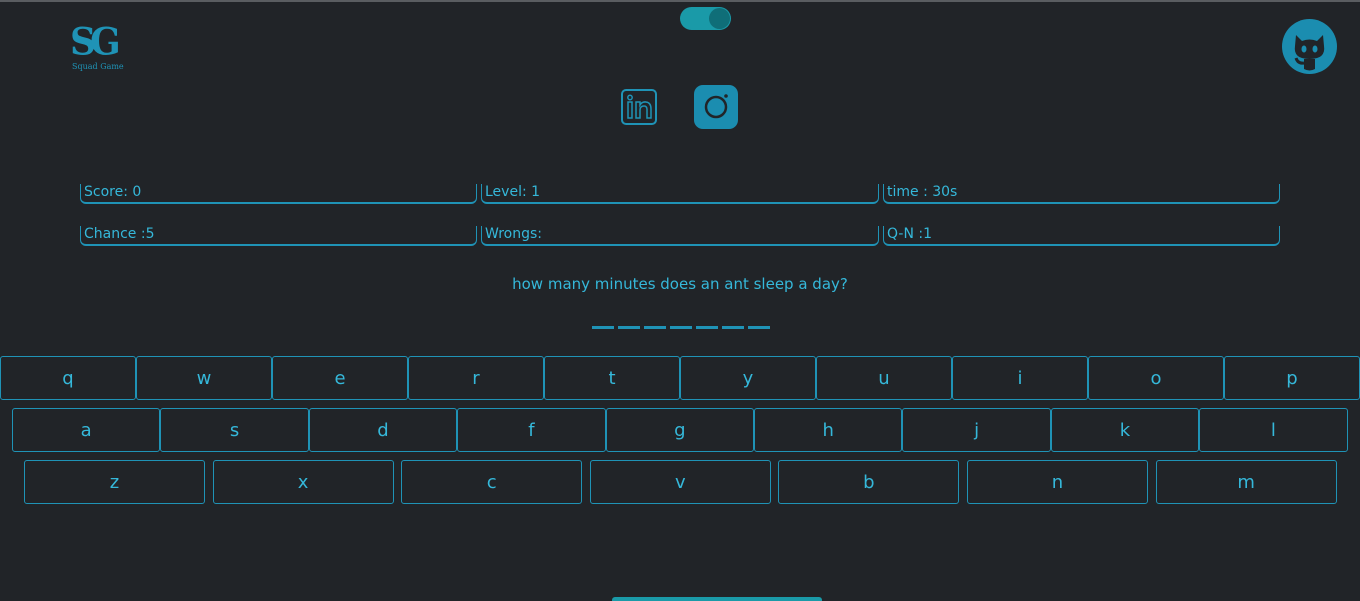 This screenshot has width=1360, height=601. Describe the element at coordinates (679, 430) in the screenshot. I see `key-g: g` at that location.